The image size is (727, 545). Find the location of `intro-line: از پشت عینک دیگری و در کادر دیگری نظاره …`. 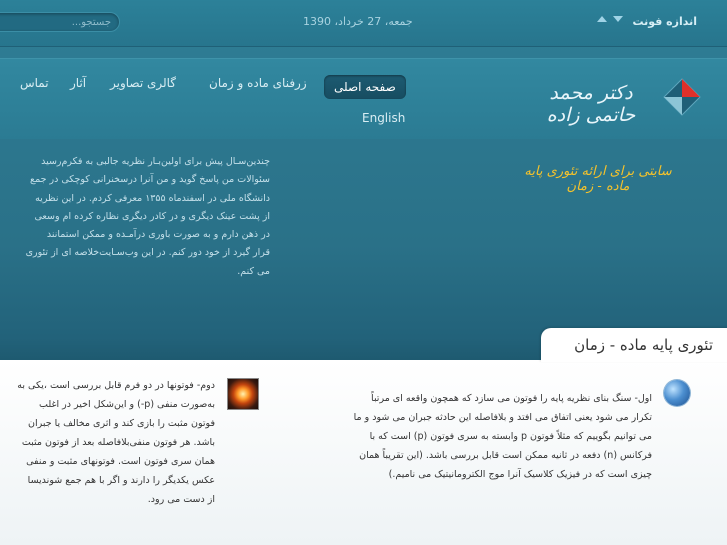

intro-line: از پشت عینک دیگری و در کادر دیگری نظاره … is located at coordinates (152, 216).